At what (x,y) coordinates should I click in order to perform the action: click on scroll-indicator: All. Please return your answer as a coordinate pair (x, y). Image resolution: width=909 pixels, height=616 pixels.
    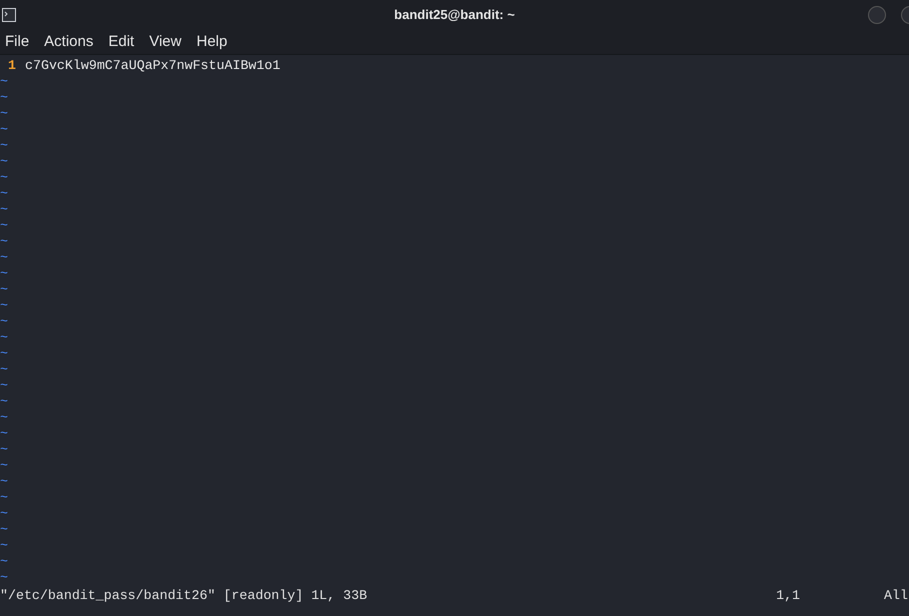
    Looking at the image, I should click on (896, 596).